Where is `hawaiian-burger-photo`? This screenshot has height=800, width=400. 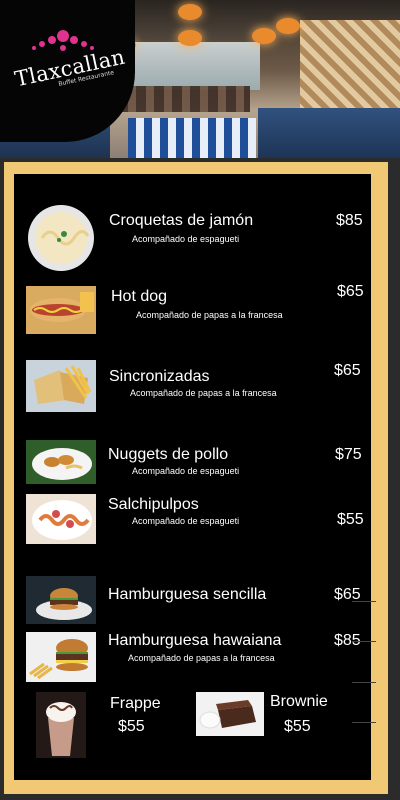 hawaiian-burger-photo is located at coordinates (61, 657).